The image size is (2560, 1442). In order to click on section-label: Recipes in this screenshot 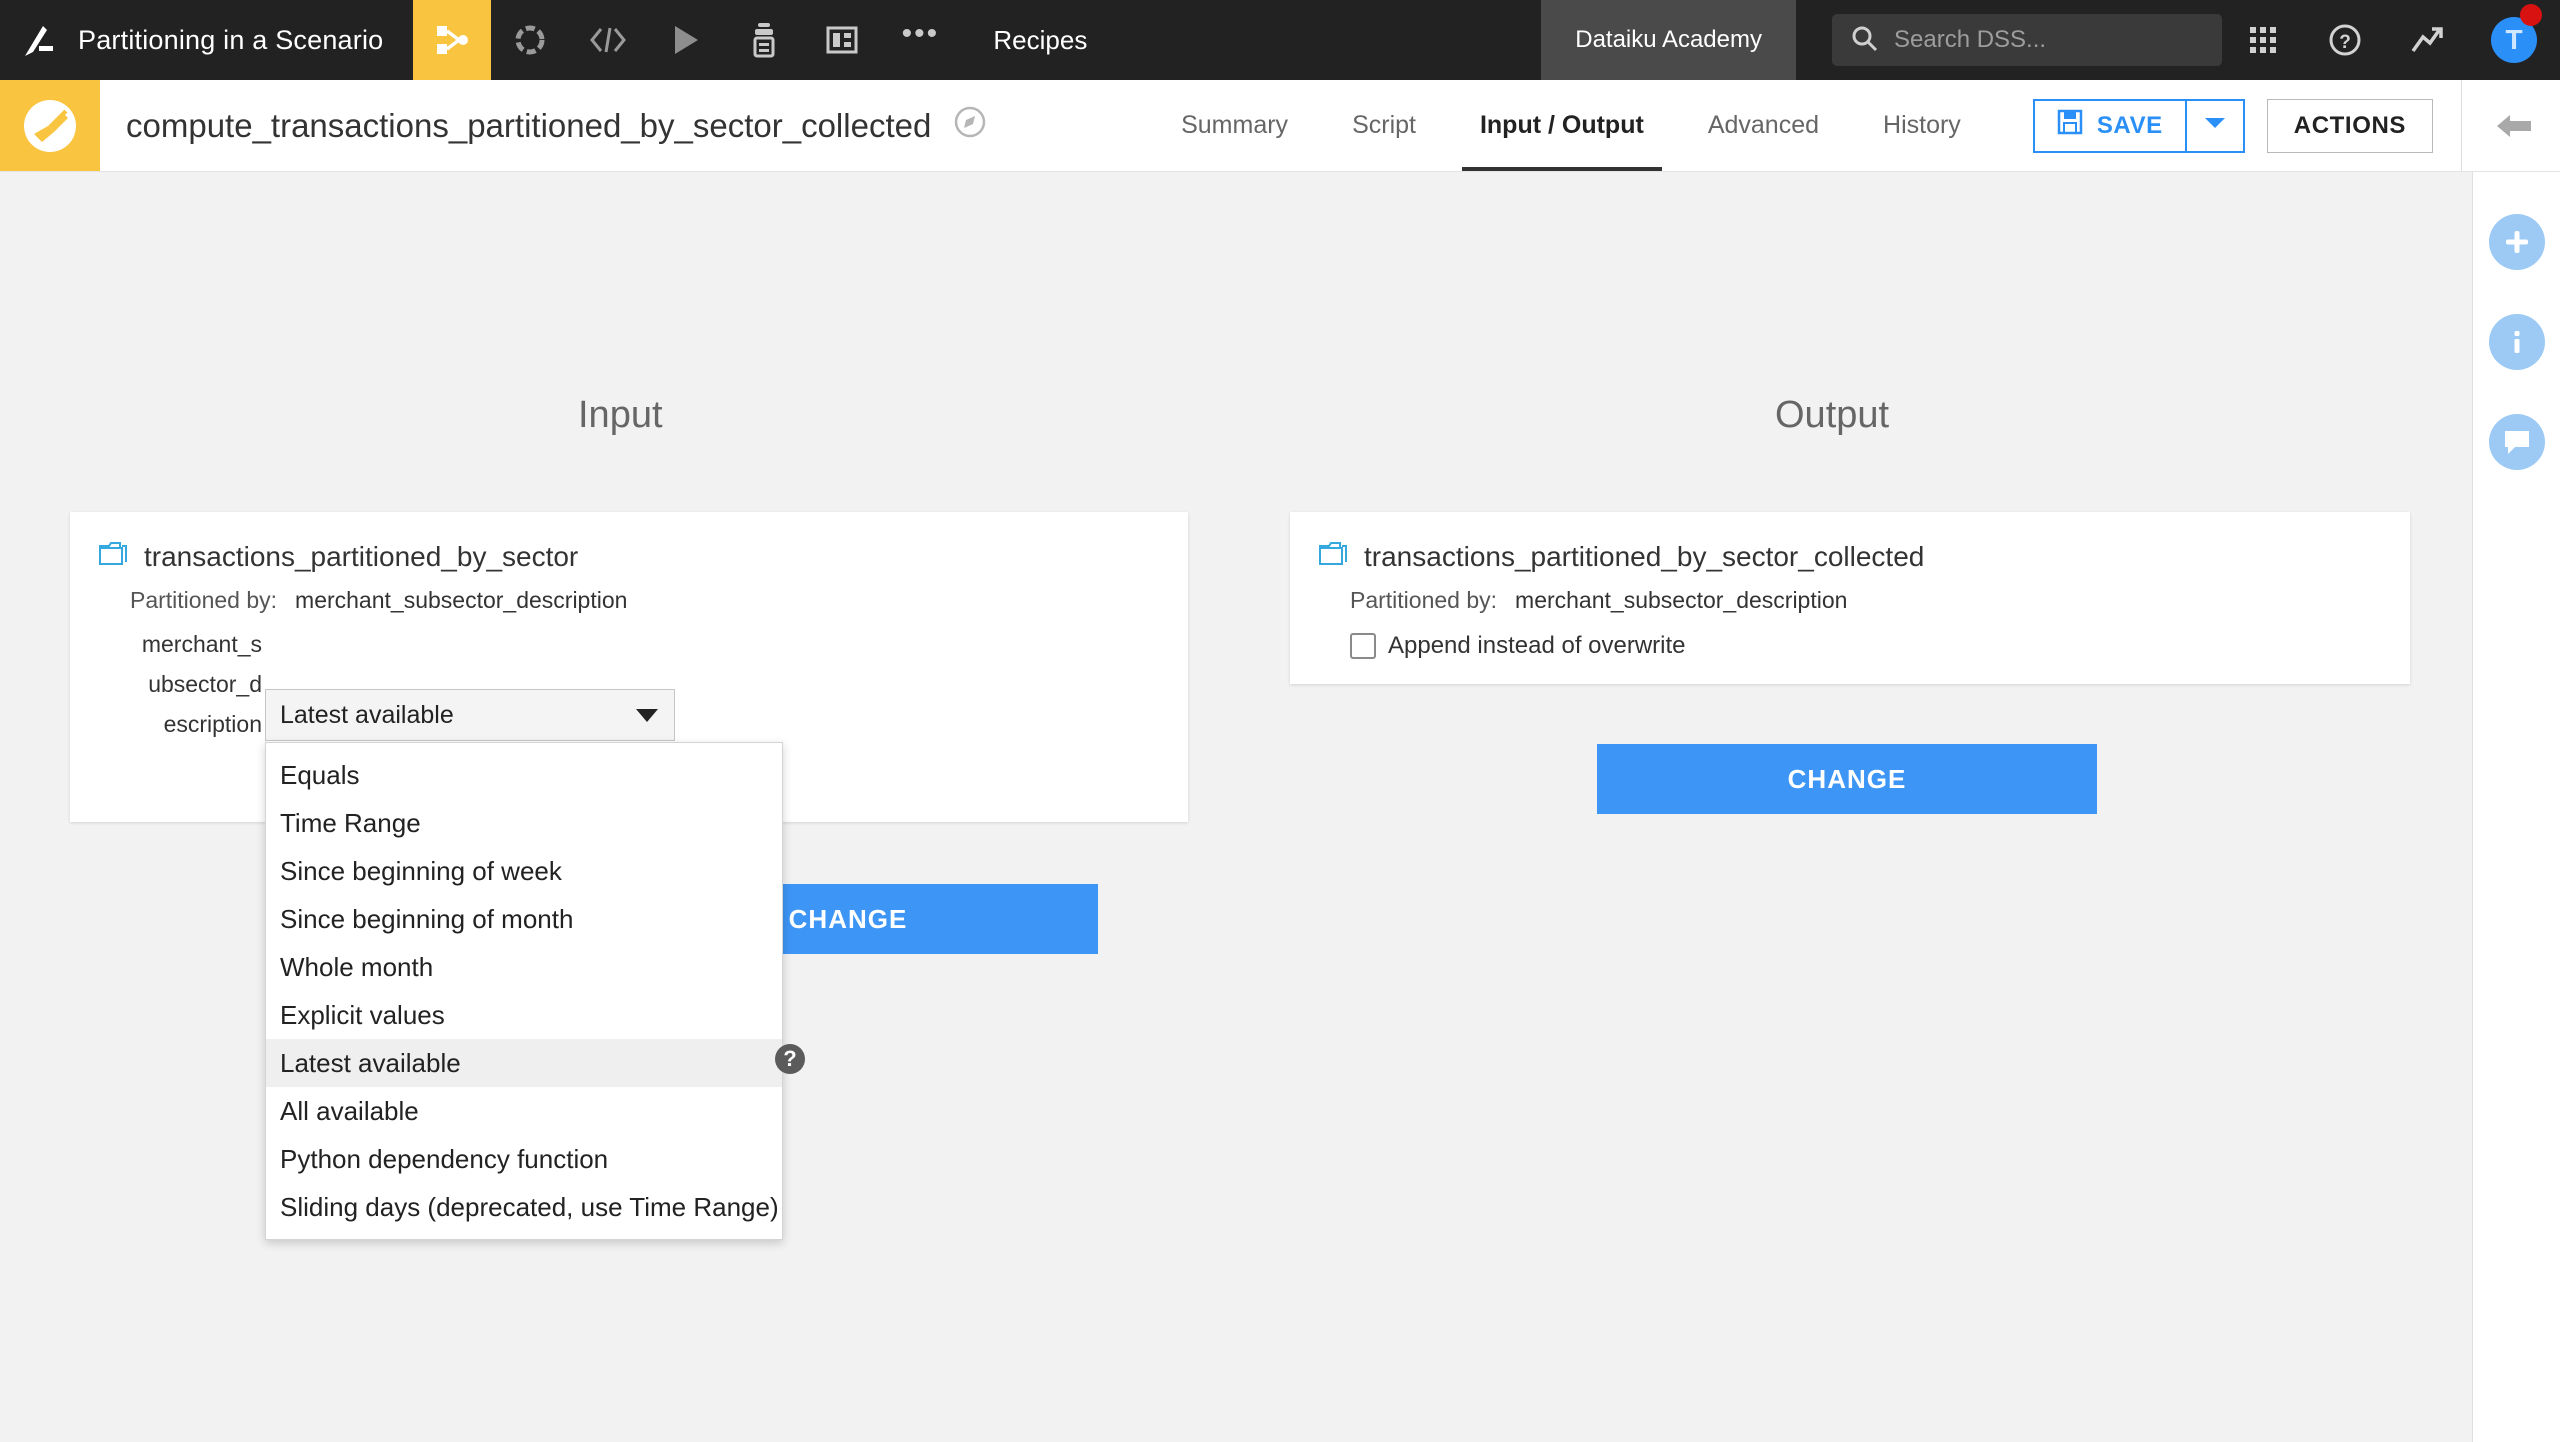, I will do `click(1040, 39)`.